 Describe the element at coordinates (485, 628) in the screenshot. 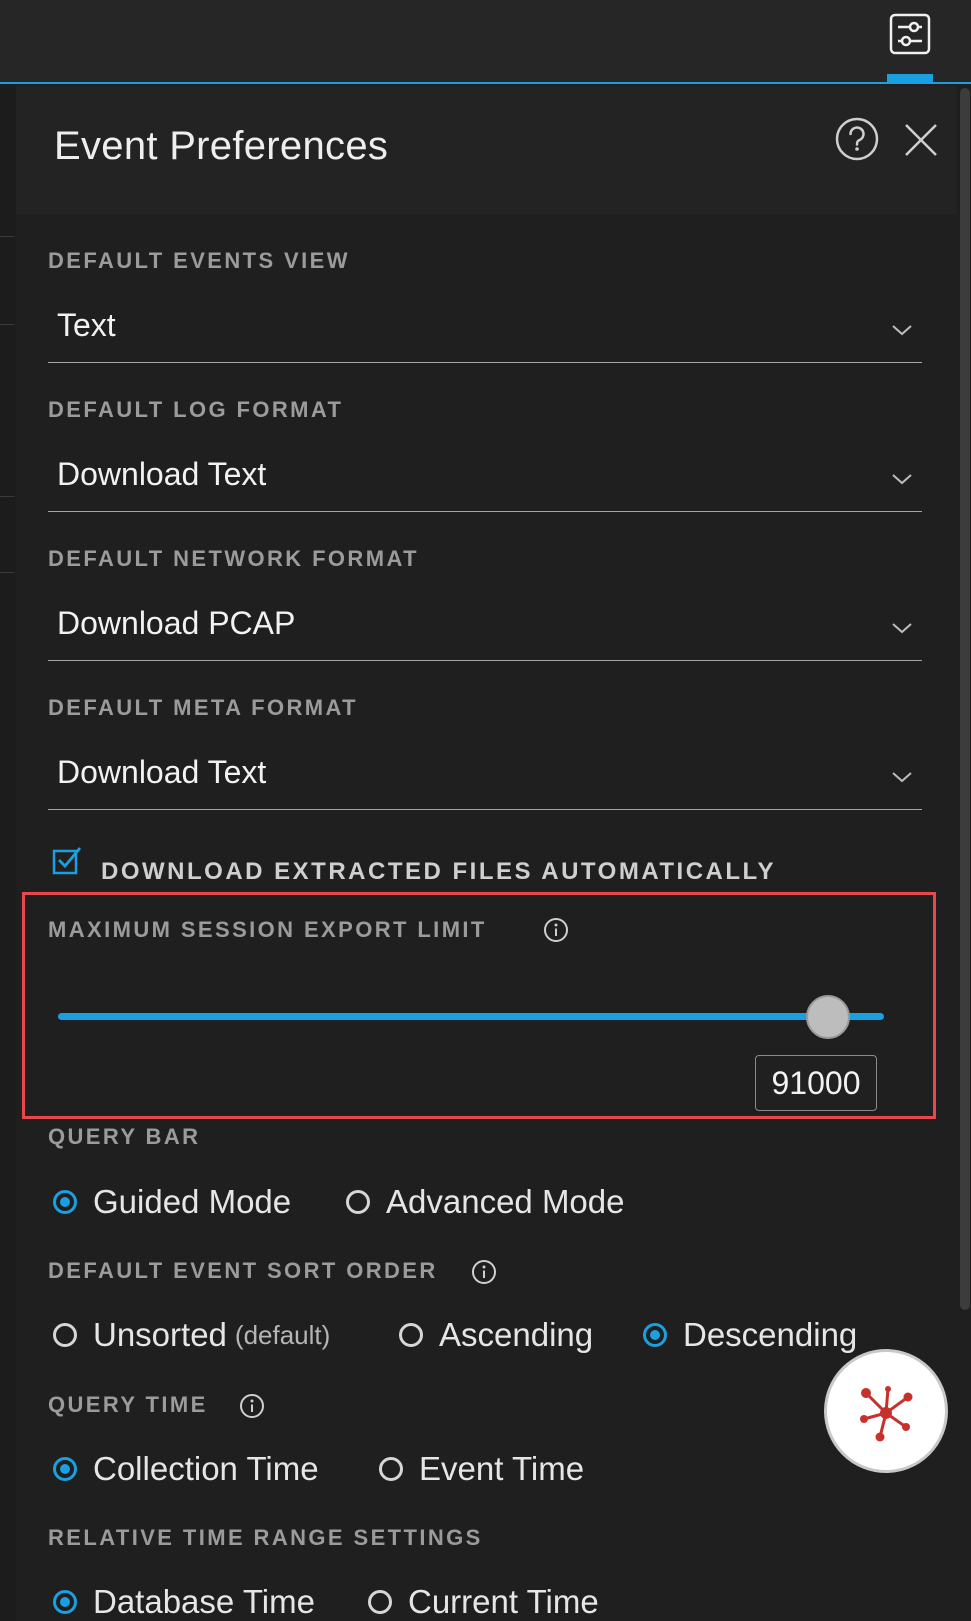

I see `default-network-format-select: Download PCAP` at that location.